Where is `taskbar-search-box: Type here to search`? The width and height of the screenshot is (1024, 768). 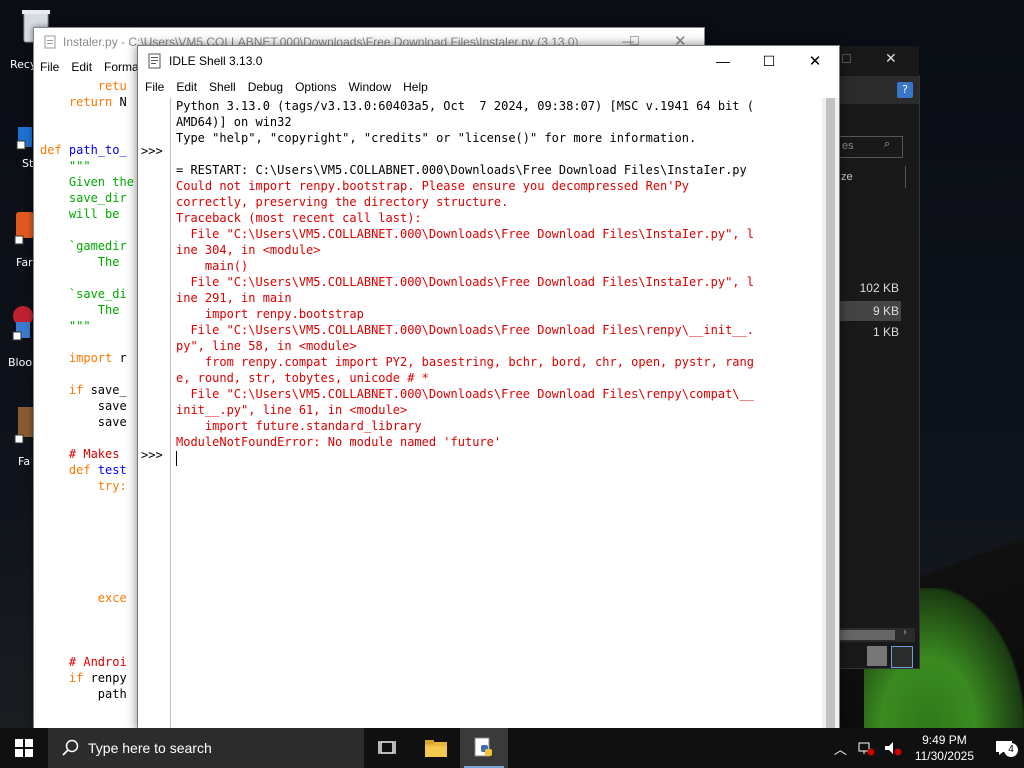 taskbar-search-box: Type here to search is located at coordinates (206, 748).